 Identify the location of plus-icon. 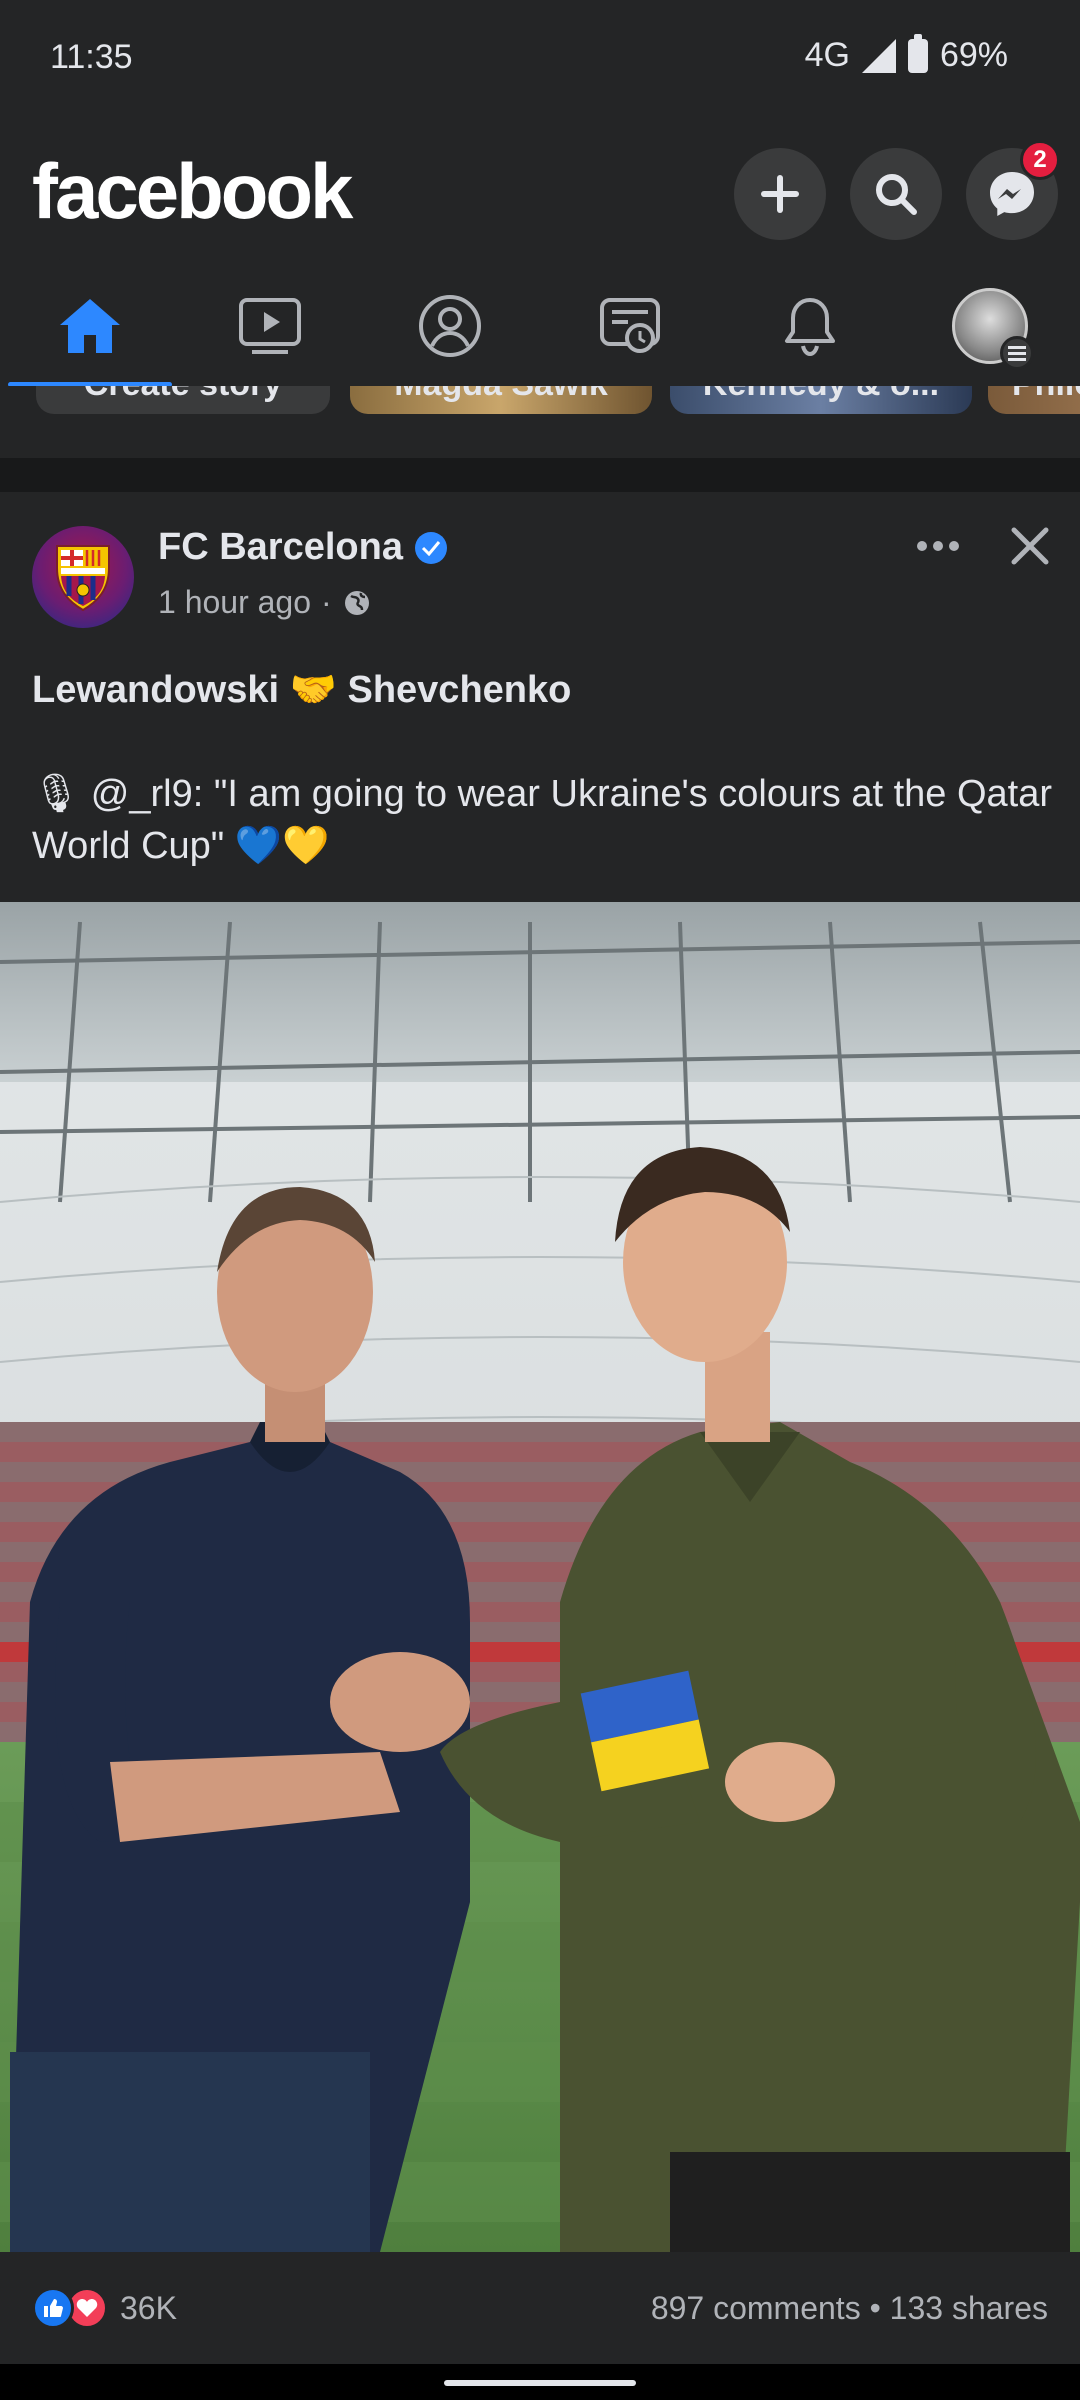
(780, 194).